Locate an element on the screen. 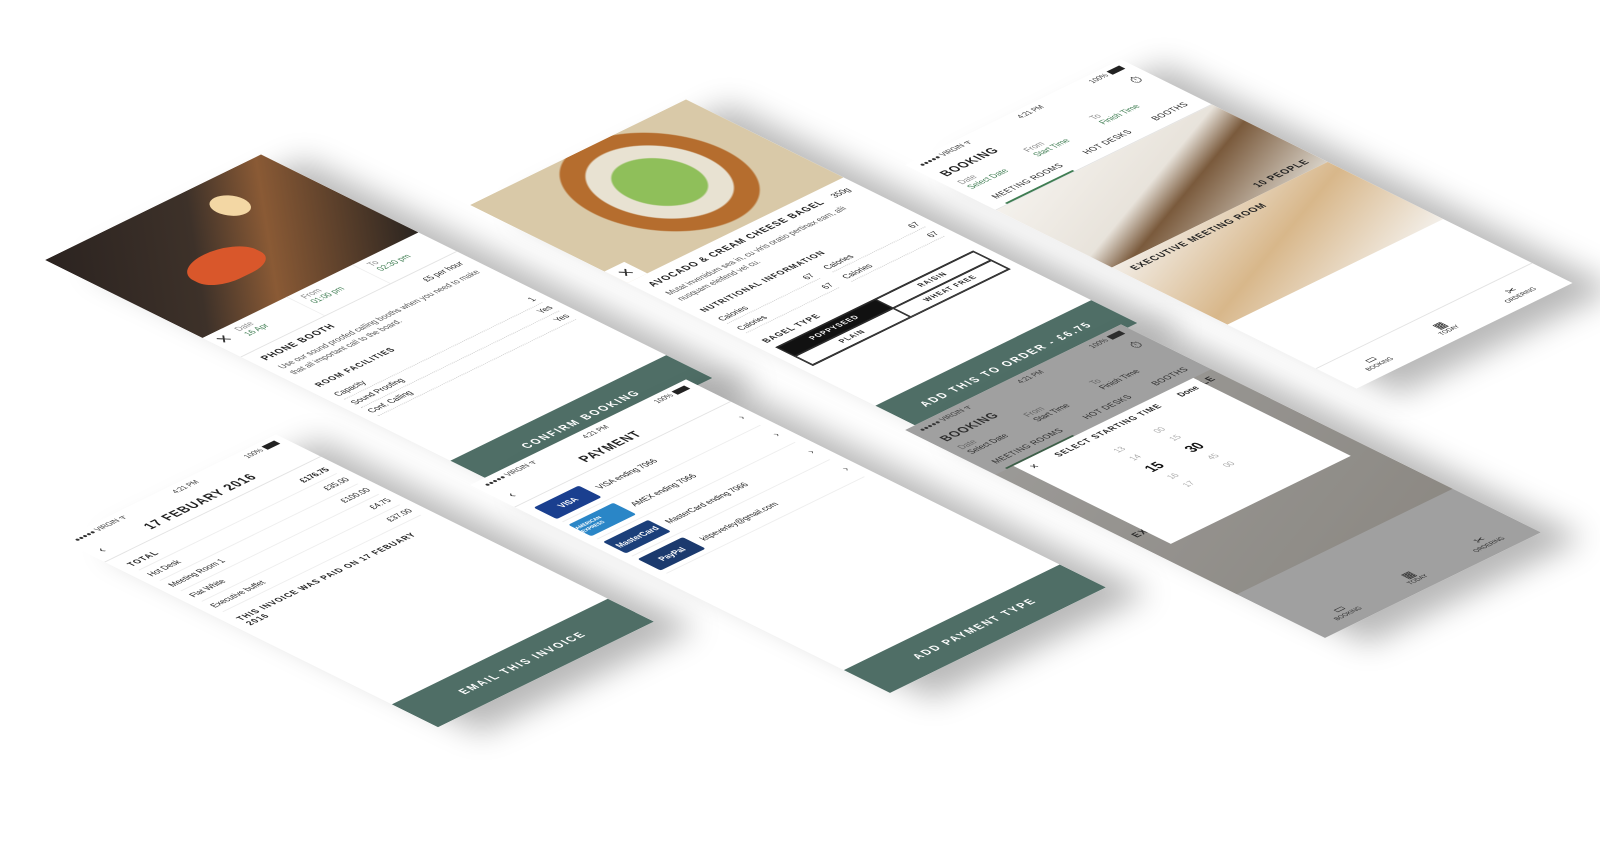 This screenshot has height=863, width=1600. email-invoice-button: EMAIL THIS INVOICE is located at coordinates (522, 663).